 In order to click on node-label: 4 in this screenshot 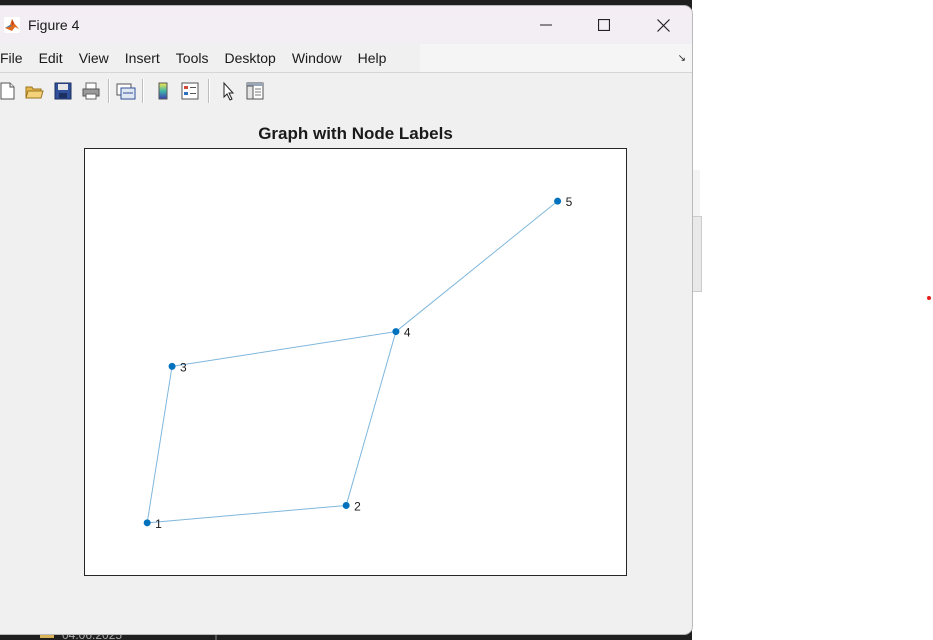, I will do `click(407, 333)`.